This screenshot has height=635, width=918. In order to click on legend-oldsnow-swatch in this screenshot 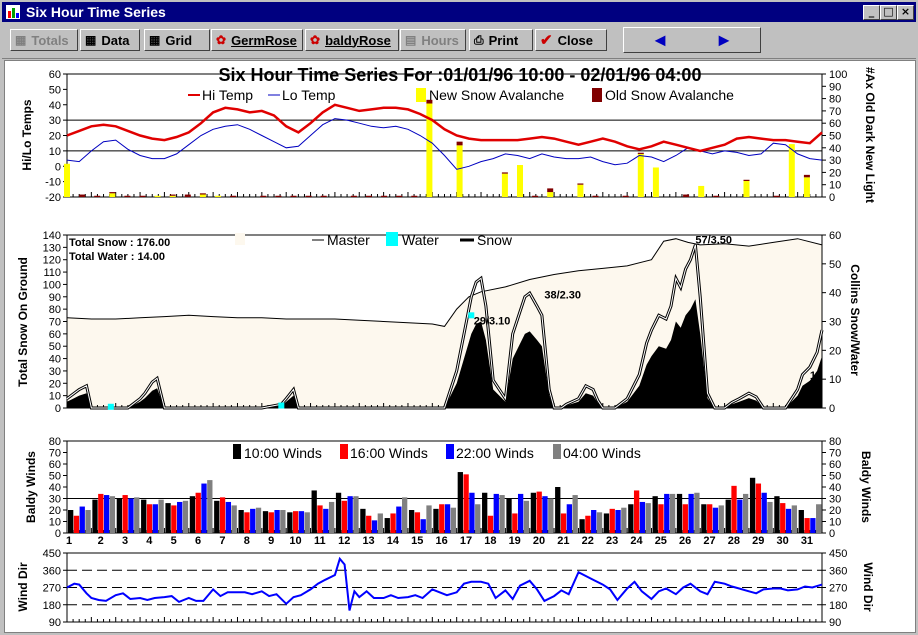, I will do `click(597, 95)`.